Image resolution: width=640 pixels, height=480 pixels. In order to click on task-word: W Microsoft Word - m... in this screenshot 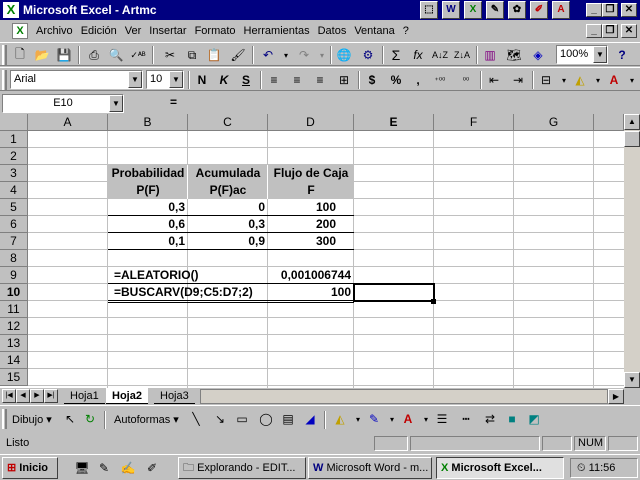, I will do `click(370, 468)`.